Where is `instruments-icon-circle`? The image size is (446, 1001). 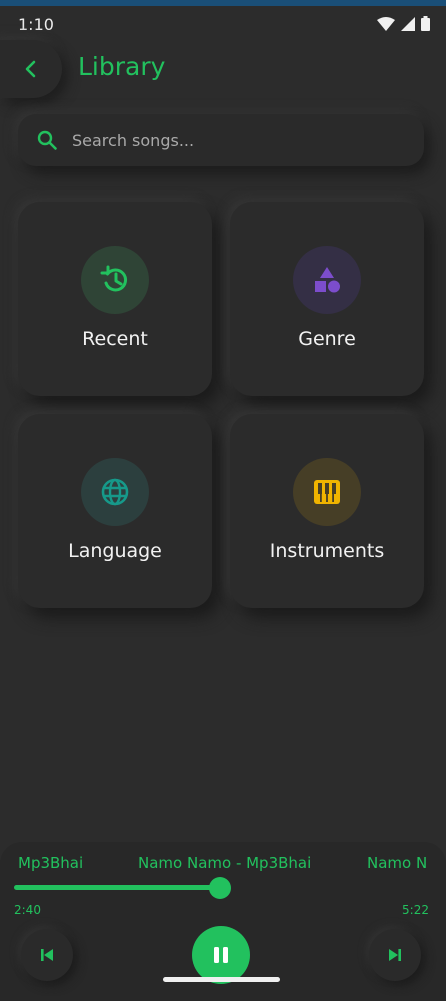
instruments-icon-circle is located at coordinates (327, 492).